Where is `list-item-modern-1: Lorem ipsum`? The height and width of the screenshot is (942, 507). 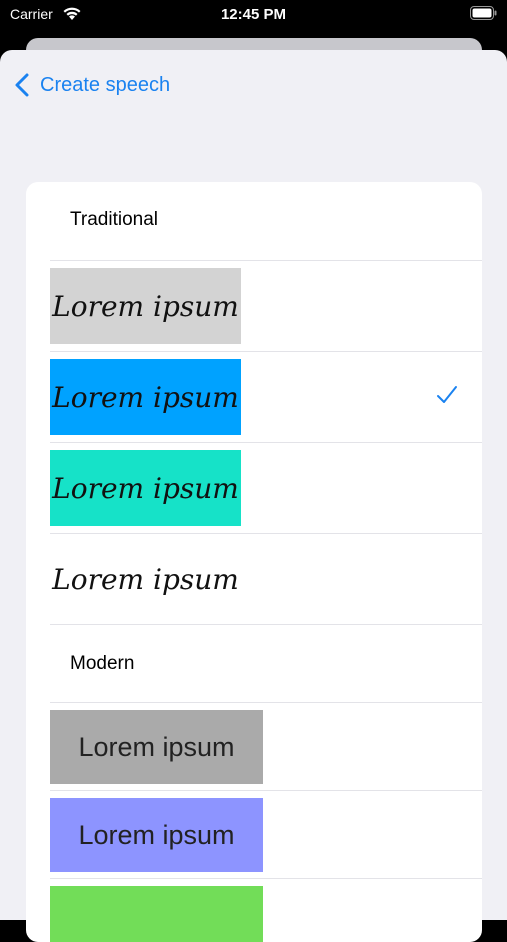 list-item-modern-1: Lorem ipsum is located at coordinates (266, 746).